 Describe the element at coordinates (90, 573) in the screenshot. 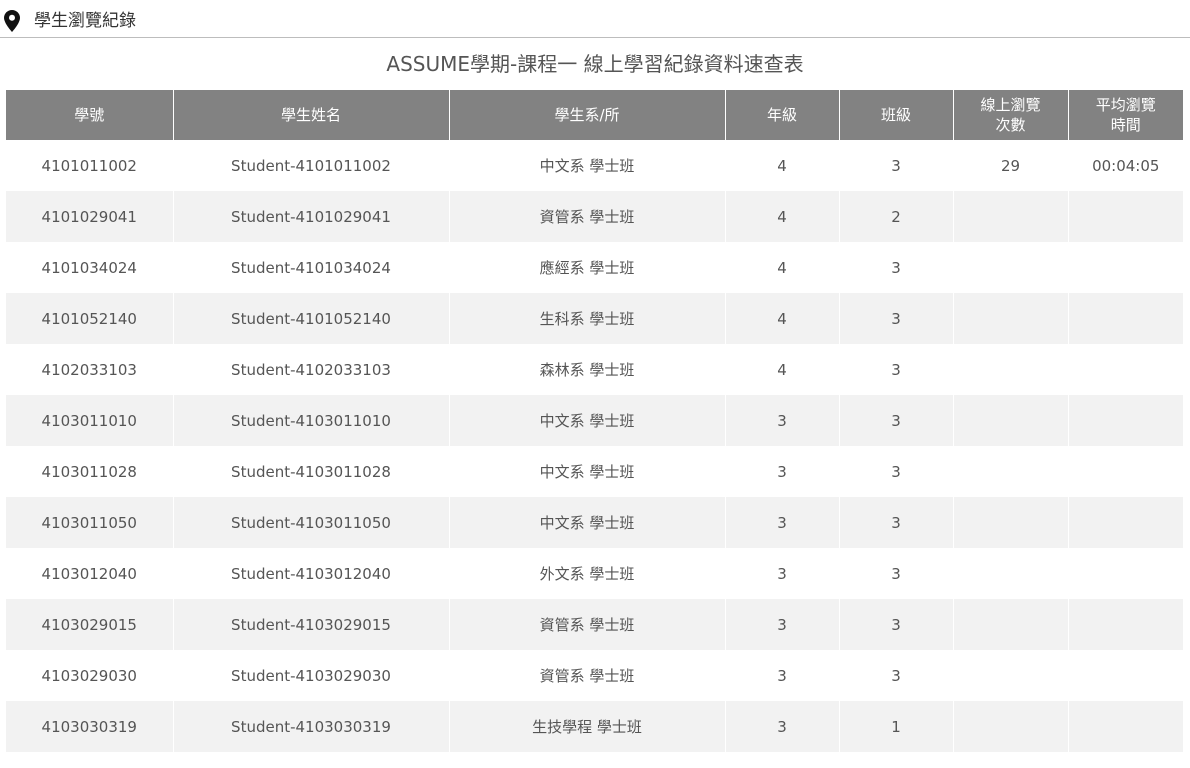

I see `cell-student-id: 4103012040` at that location.